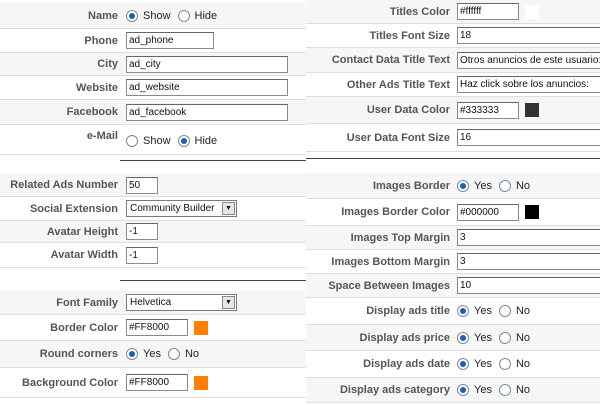 The image size is (600, 405). I want to click on user-data-color-label: User Data Color, so click(408, 110).